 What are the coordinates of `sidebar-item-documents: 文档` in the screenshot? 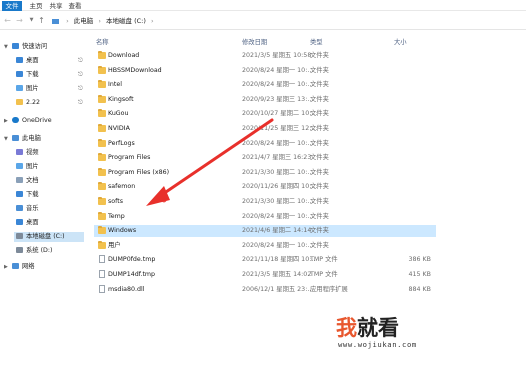 It's located at (27, 181).